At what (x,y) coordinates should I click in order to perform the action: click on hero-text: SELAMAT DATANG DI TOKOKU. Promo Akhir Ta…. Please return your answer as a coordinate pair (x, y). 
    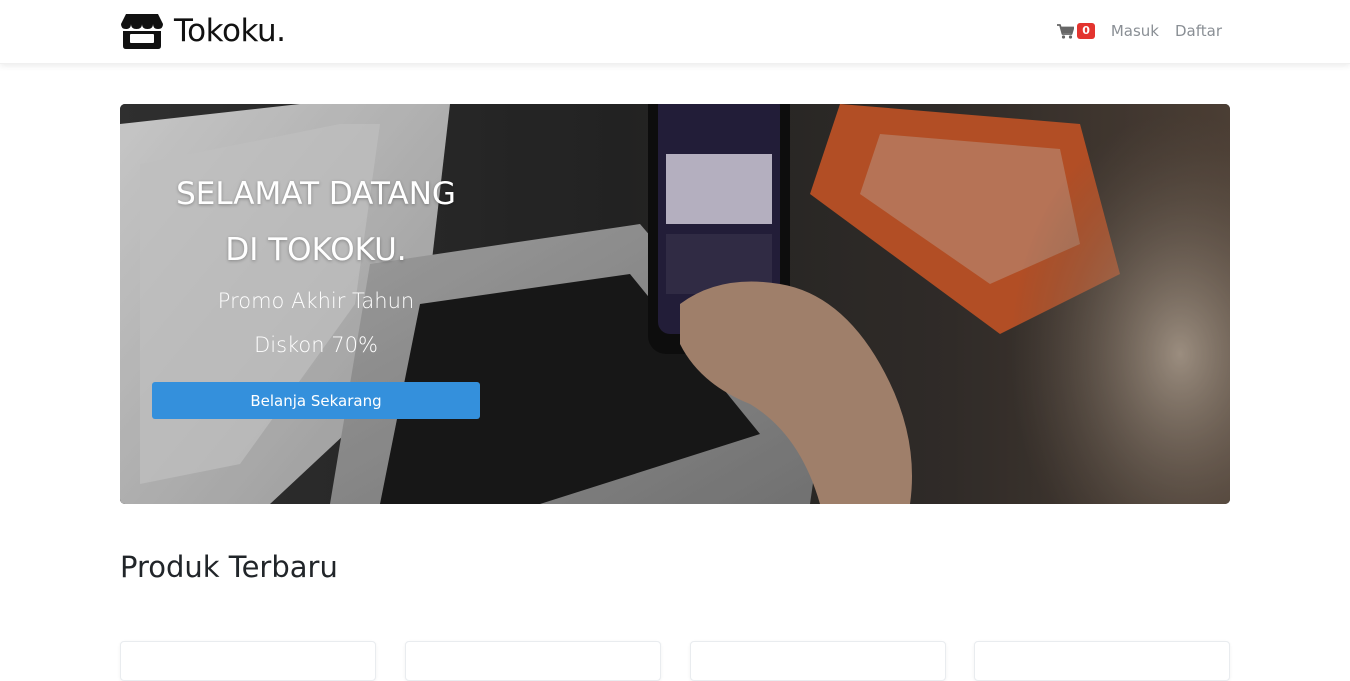
    Looking at the image, I should click on (316, 266).